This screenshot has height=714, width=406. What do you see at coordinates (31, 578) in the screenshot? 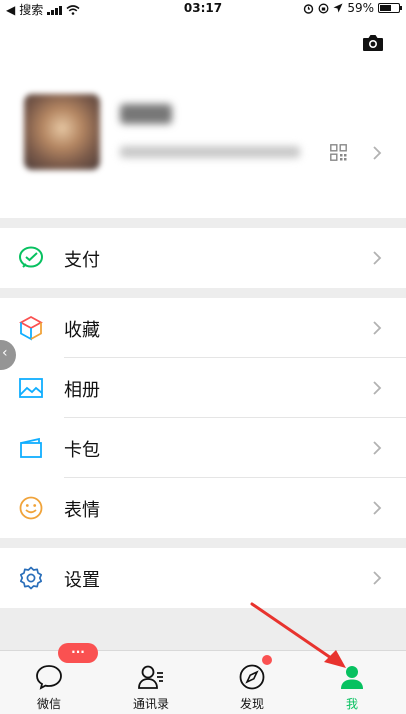
I see `gear-icon` at bounding box center [31, 578].